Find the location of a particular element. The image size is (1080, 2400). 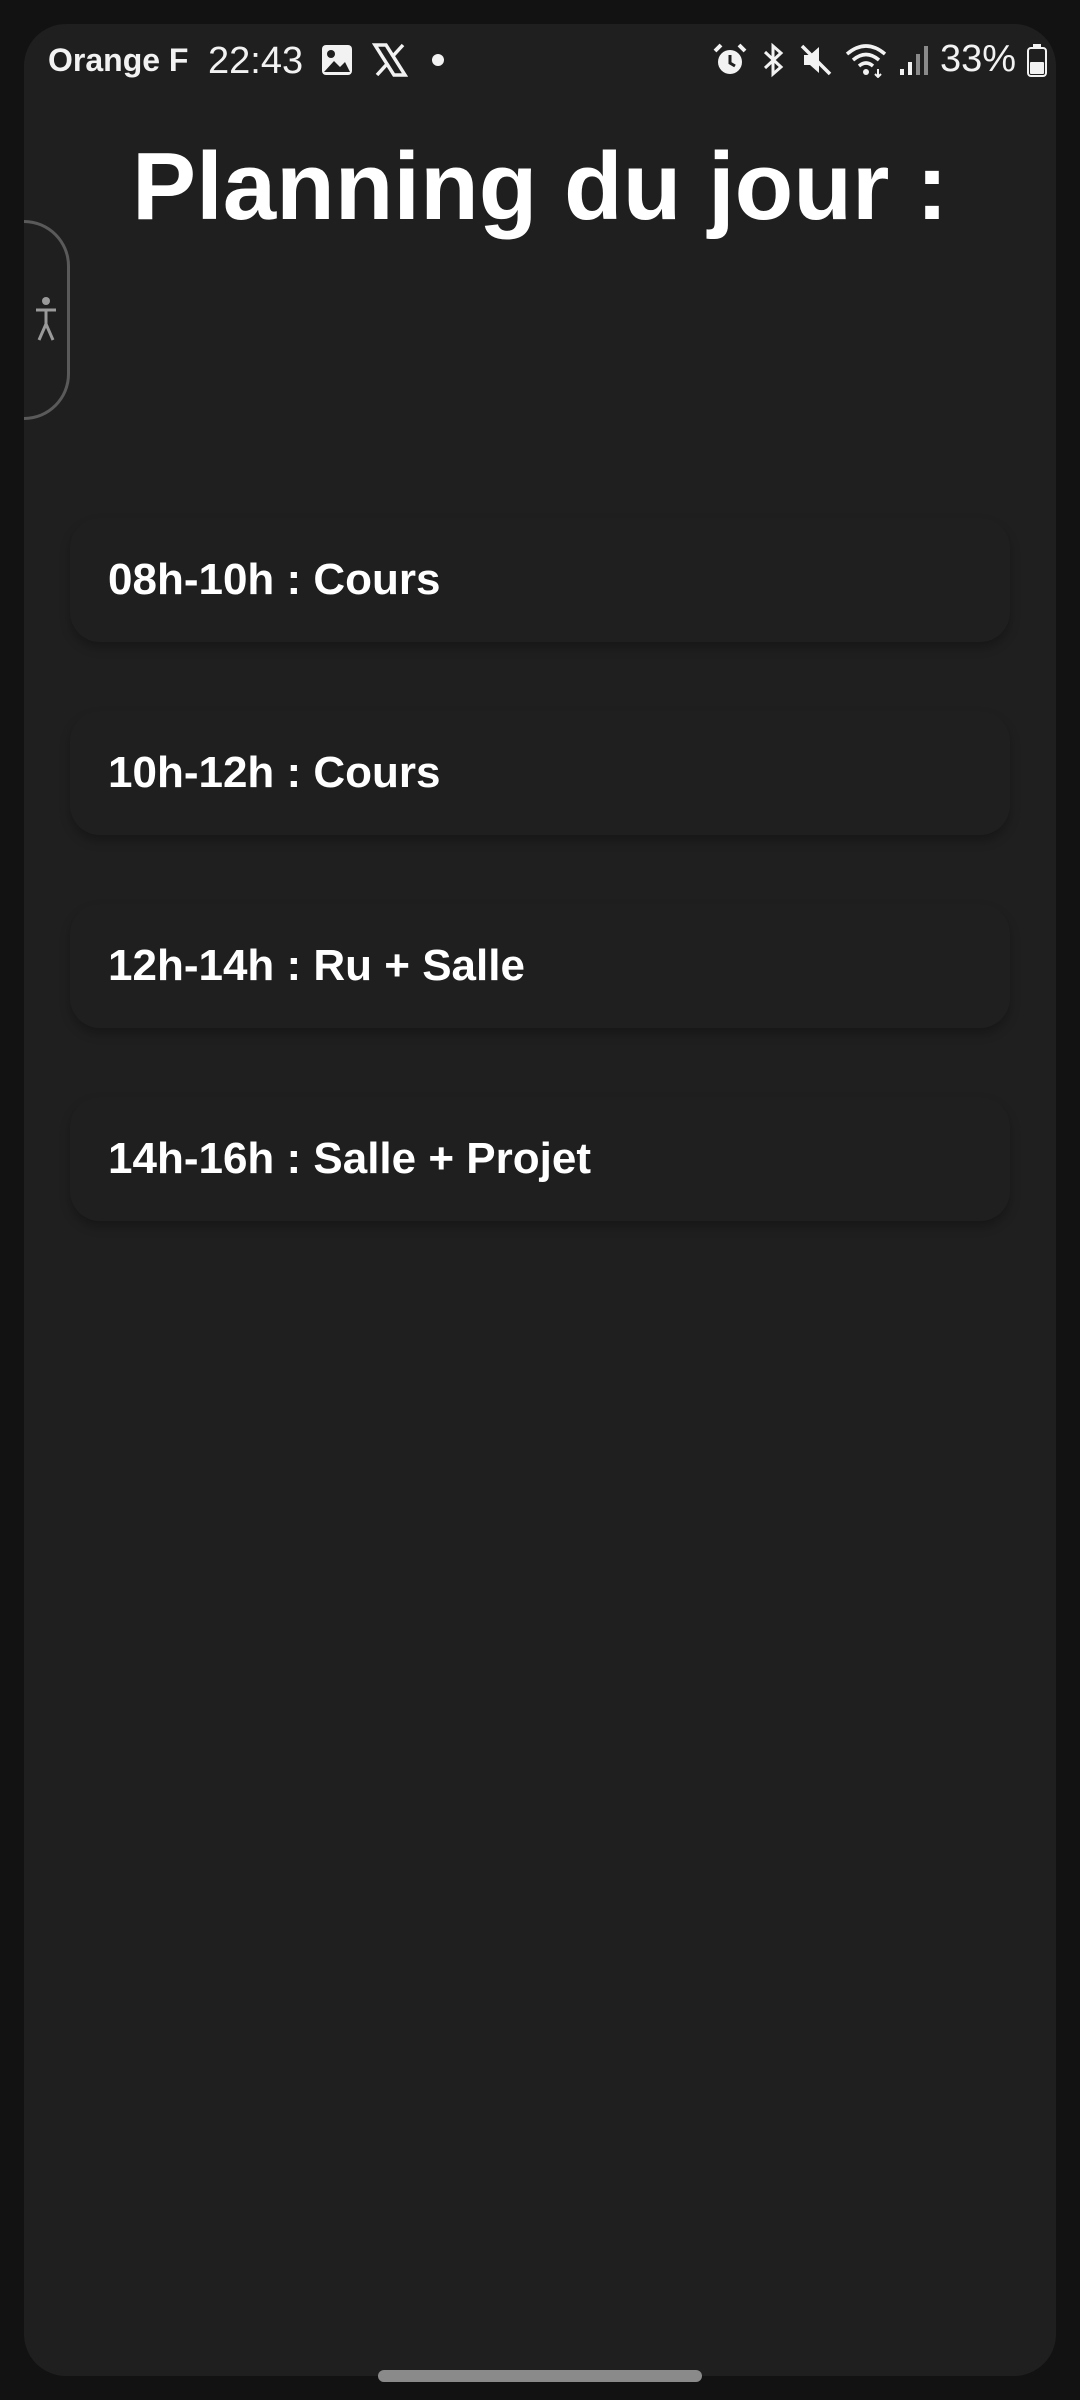

alarm-icon is located at coordinates (730, 60).